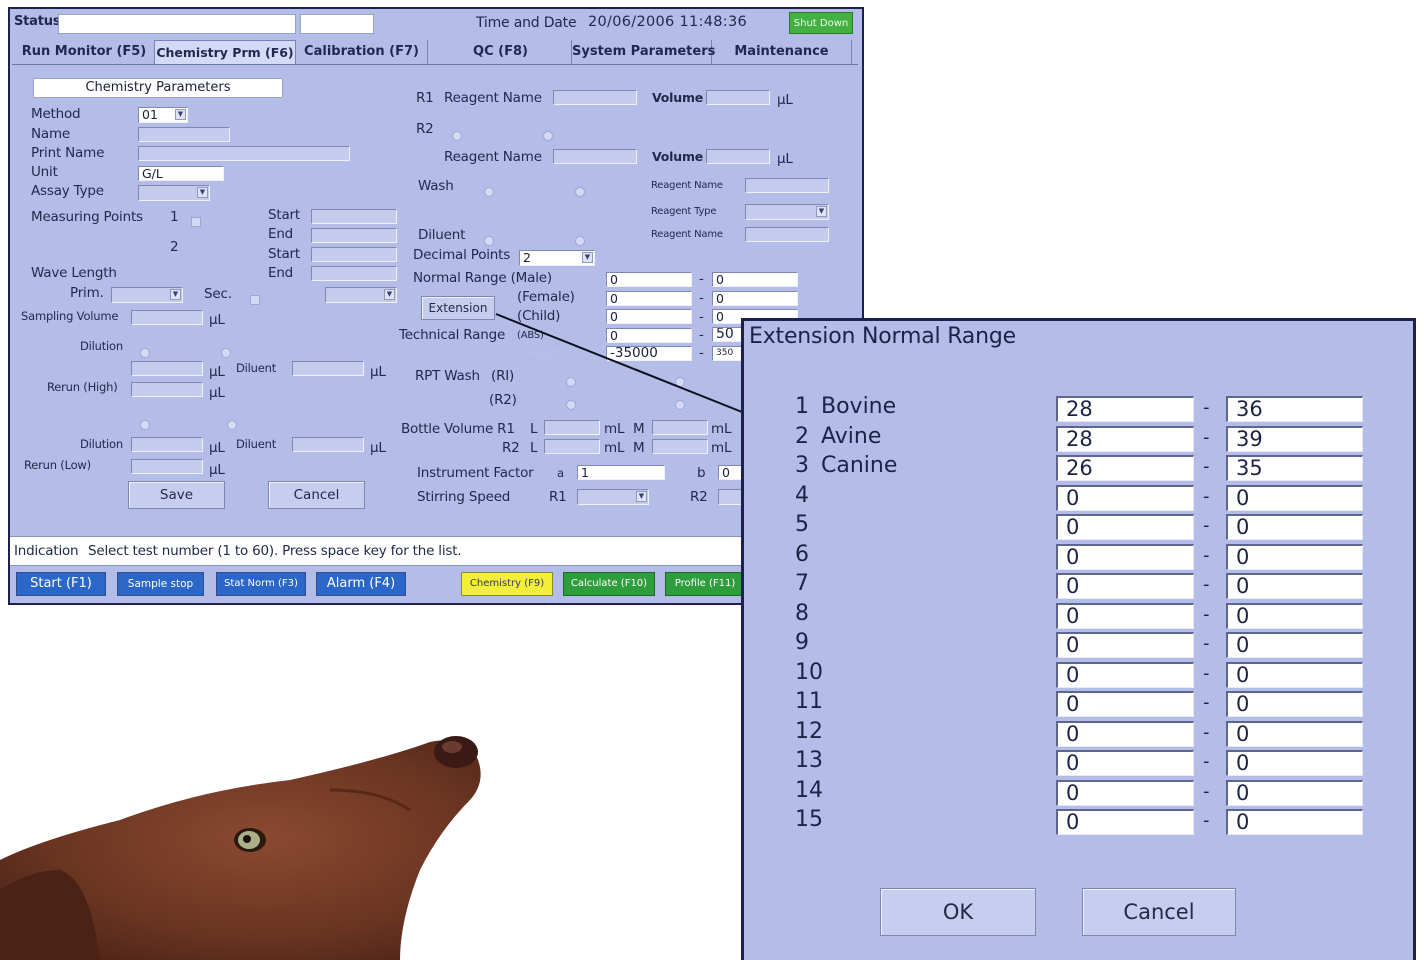 This screenshot has width=1424, height=960. What do you see at coordinates (802, 524) in the screenshot?
I see `range-row-number: 5` at bounding box center [802, 524].